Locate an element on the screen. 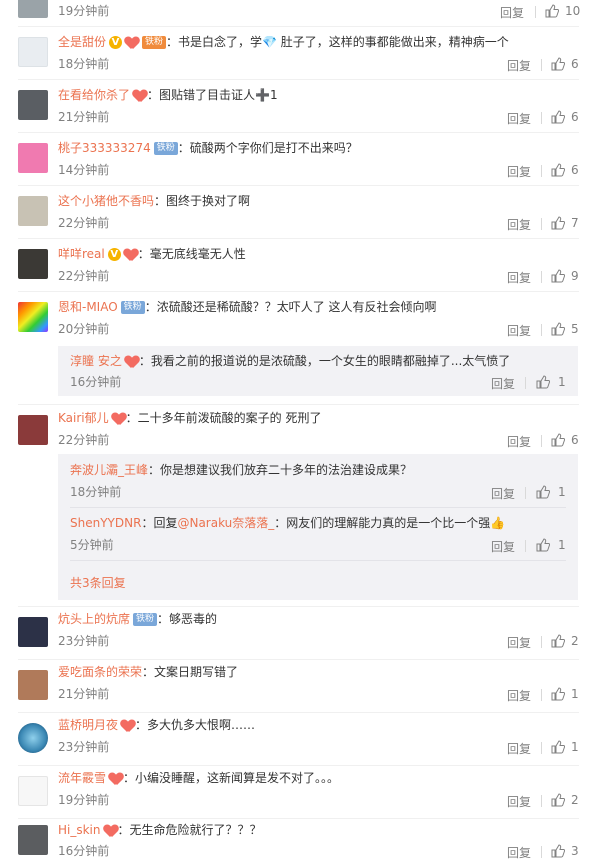 This screenshot has width=591, height=861. verified-v-icon: V is located at coordinates (116, 42).